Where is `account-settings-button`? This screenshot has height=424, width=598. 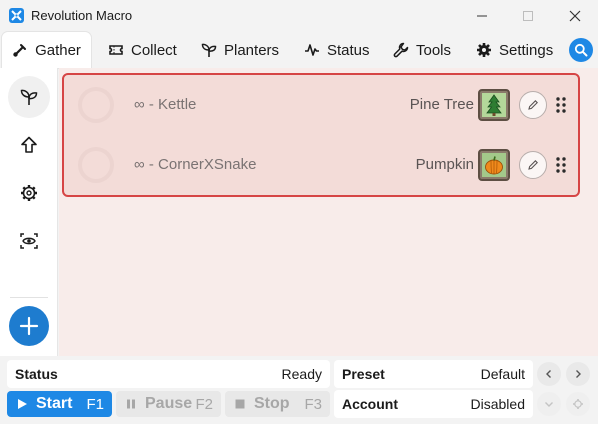
account-settings-button is located at coordinates (578, 404).